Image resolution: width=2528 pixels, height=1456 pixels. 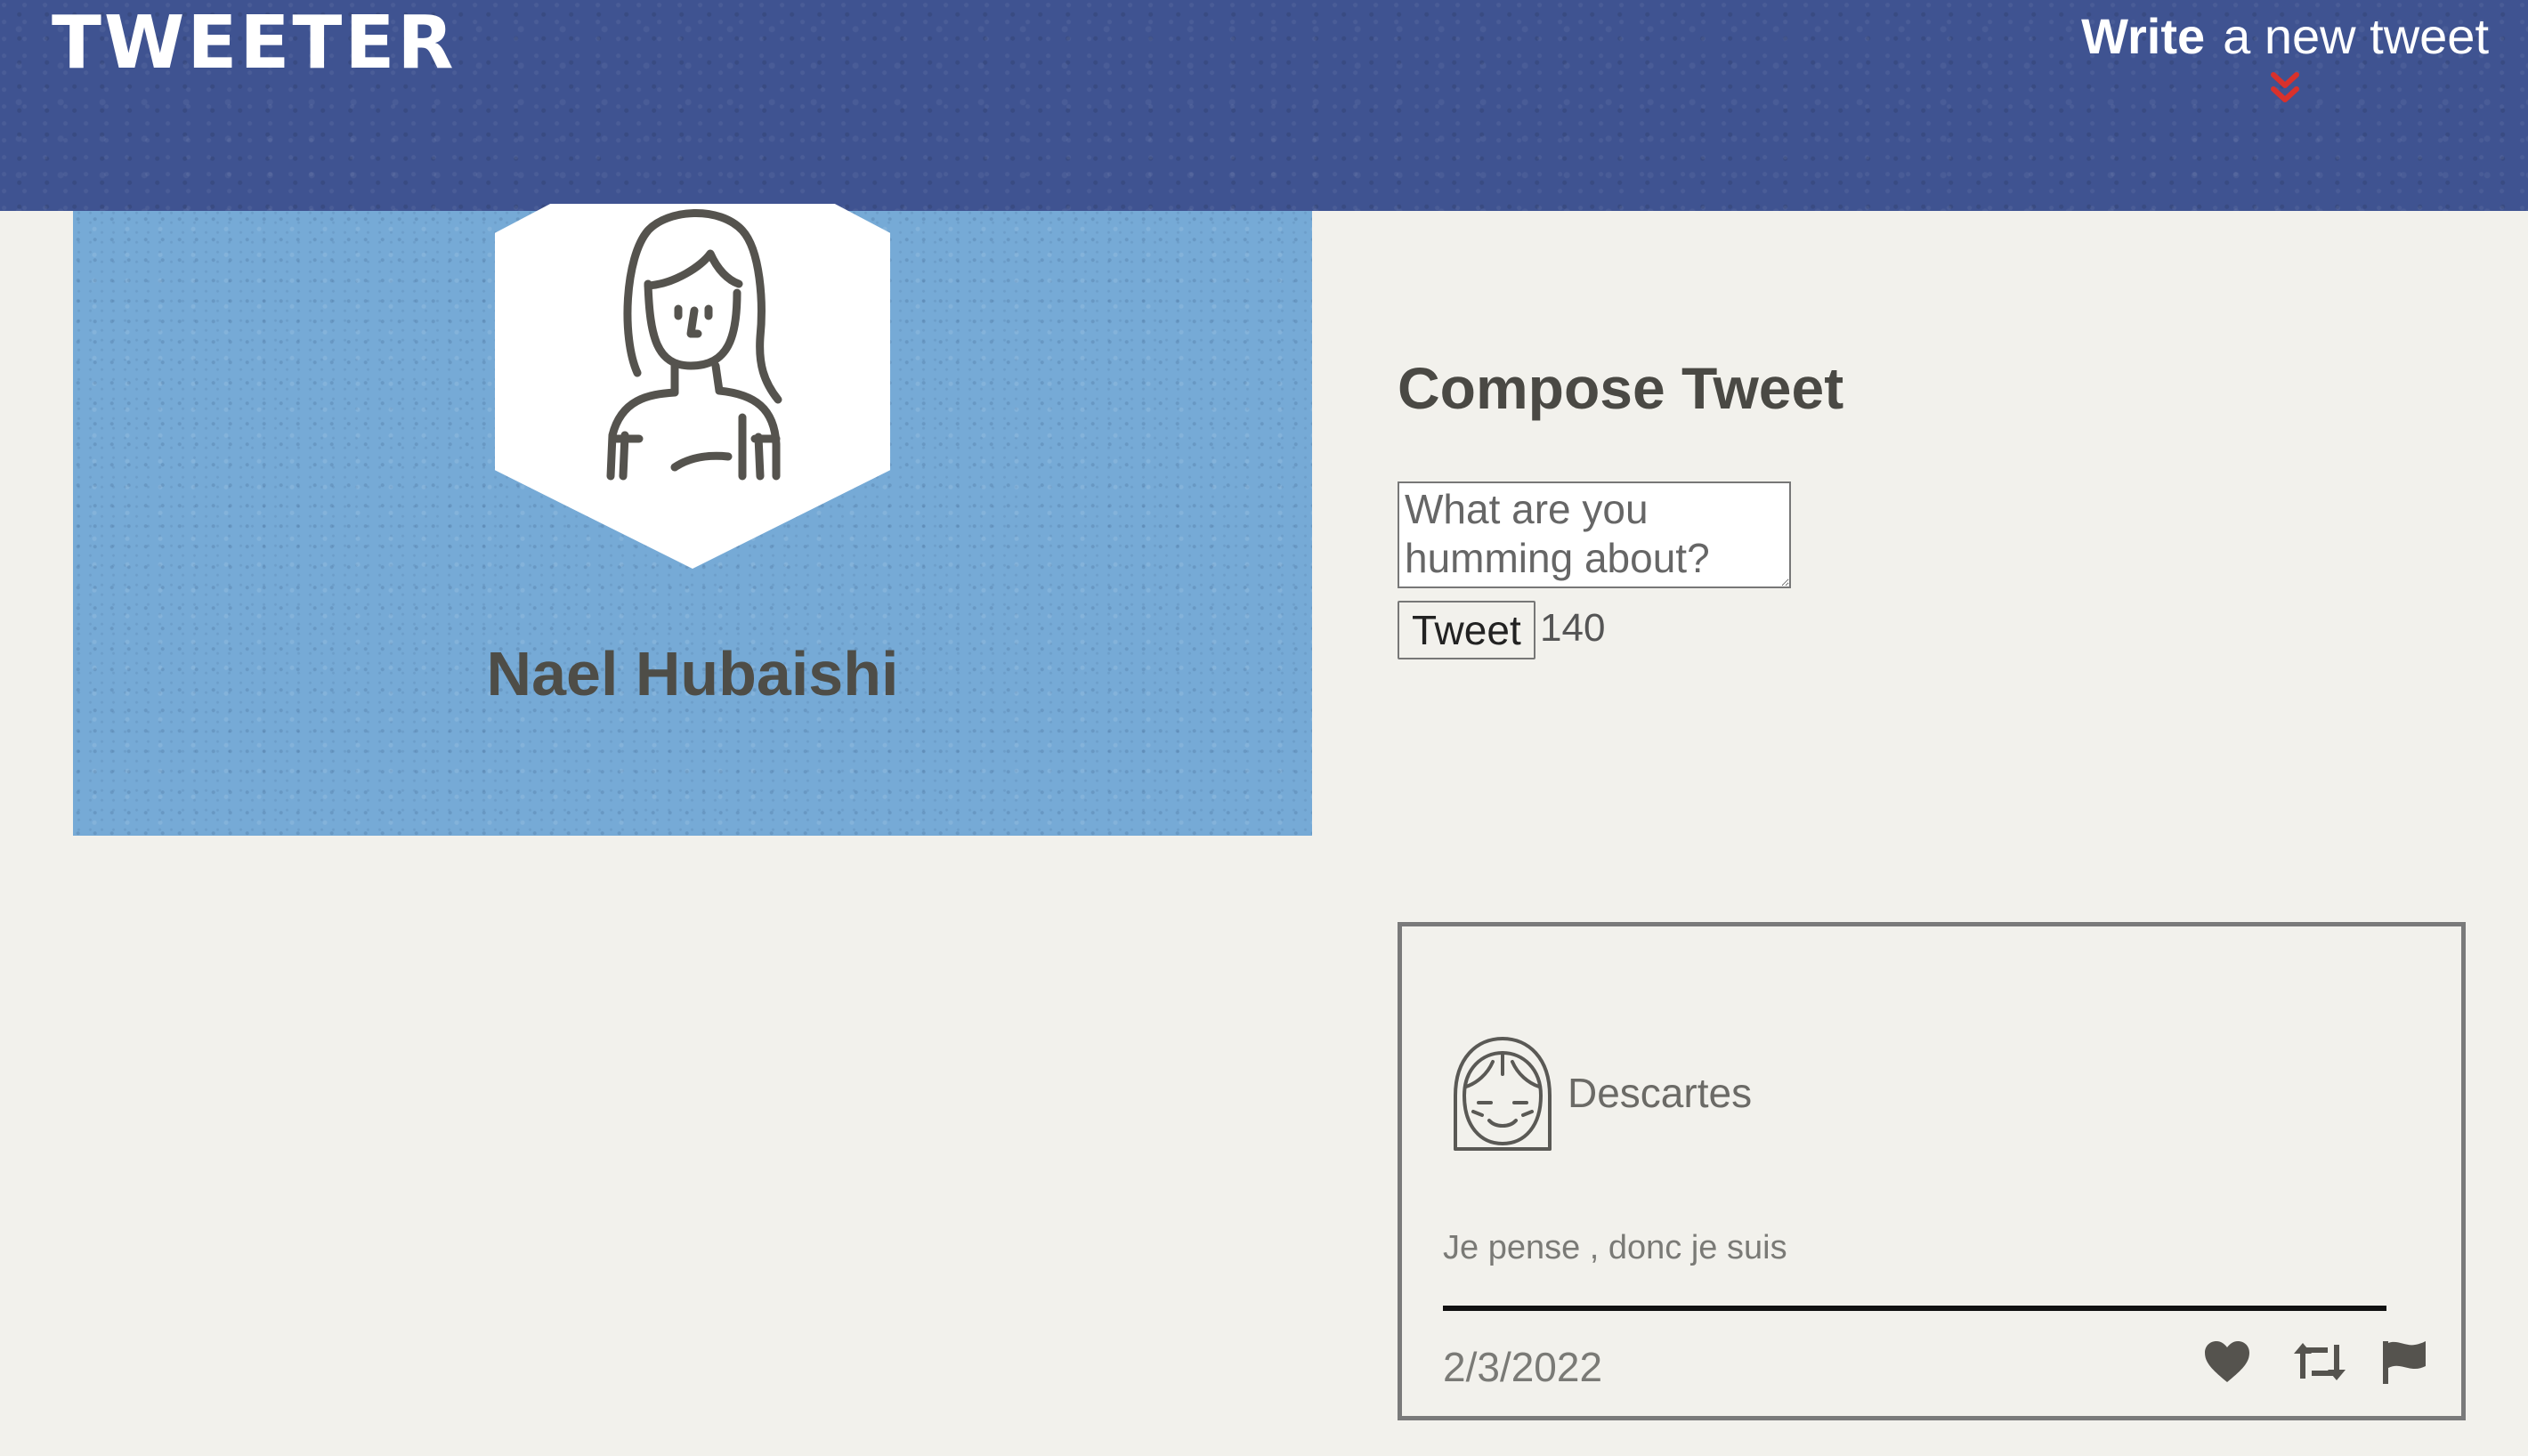 I want to click on profile-name: Nael Hubaishi, so click(x=692, y=673).